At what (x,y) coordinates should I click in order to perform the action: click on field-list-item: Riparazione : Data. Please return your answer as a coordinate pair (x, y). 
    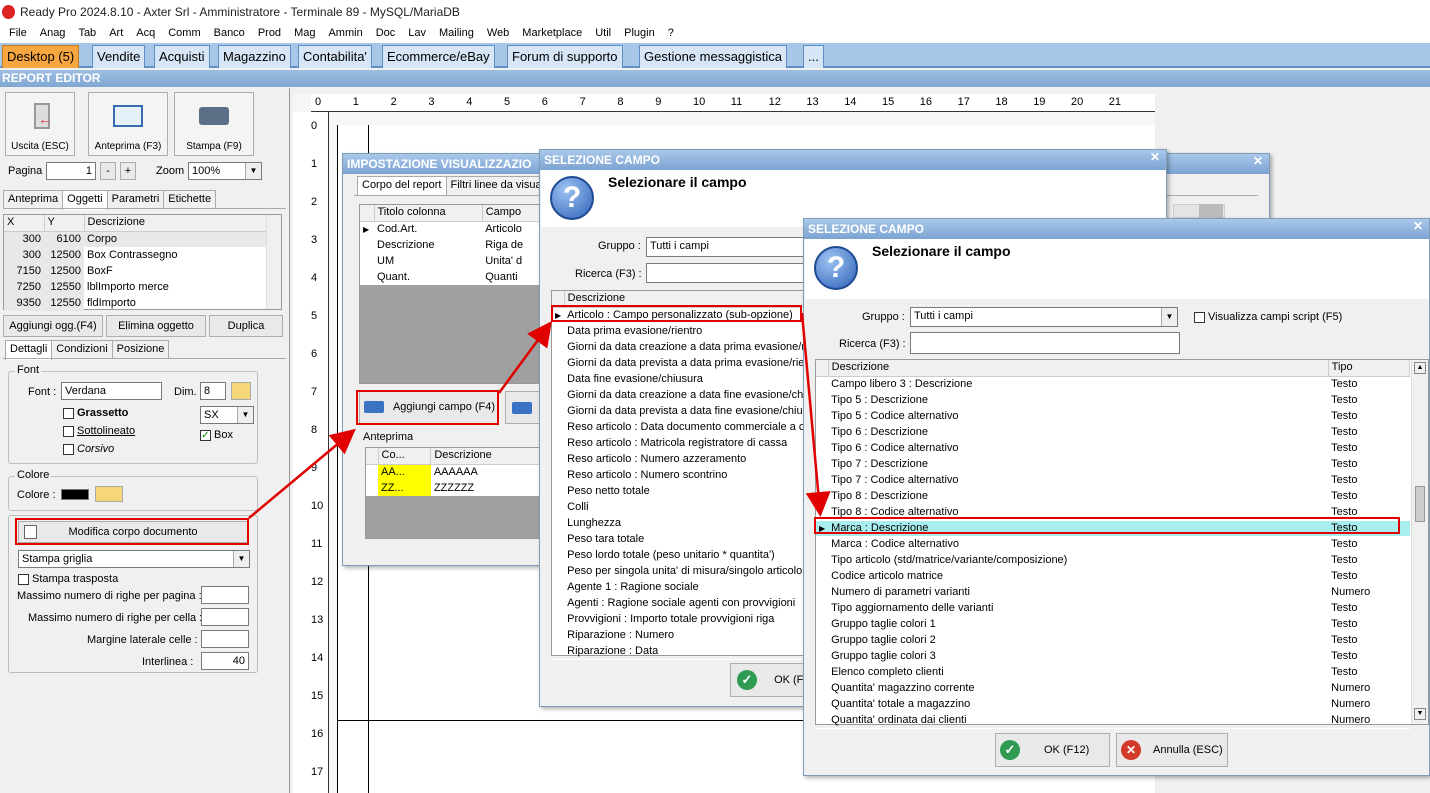
    Looking at the image, I should click on (687, 651).